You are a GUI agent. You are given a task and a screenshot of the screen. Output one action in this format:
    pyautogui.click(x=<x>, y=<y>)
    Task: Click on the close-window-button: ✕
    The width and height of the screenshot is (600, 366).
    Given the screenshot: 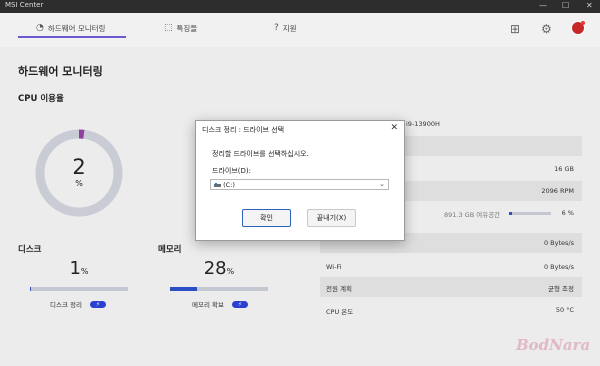 What is the action you would take?
    pyautogui.click(x=589, y=6)
    